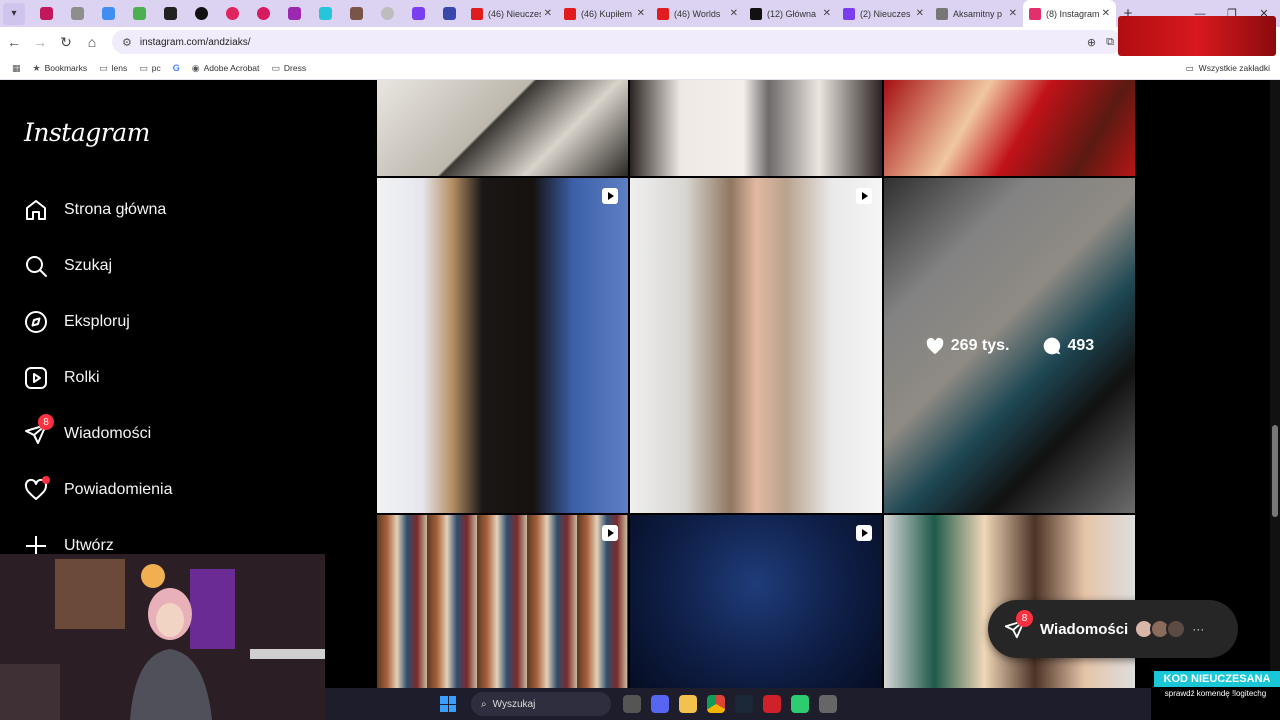  Describe the element at coordinates (62, 378) in the screenshot. I see `sidebar-item-reels: Rolki` at that location.